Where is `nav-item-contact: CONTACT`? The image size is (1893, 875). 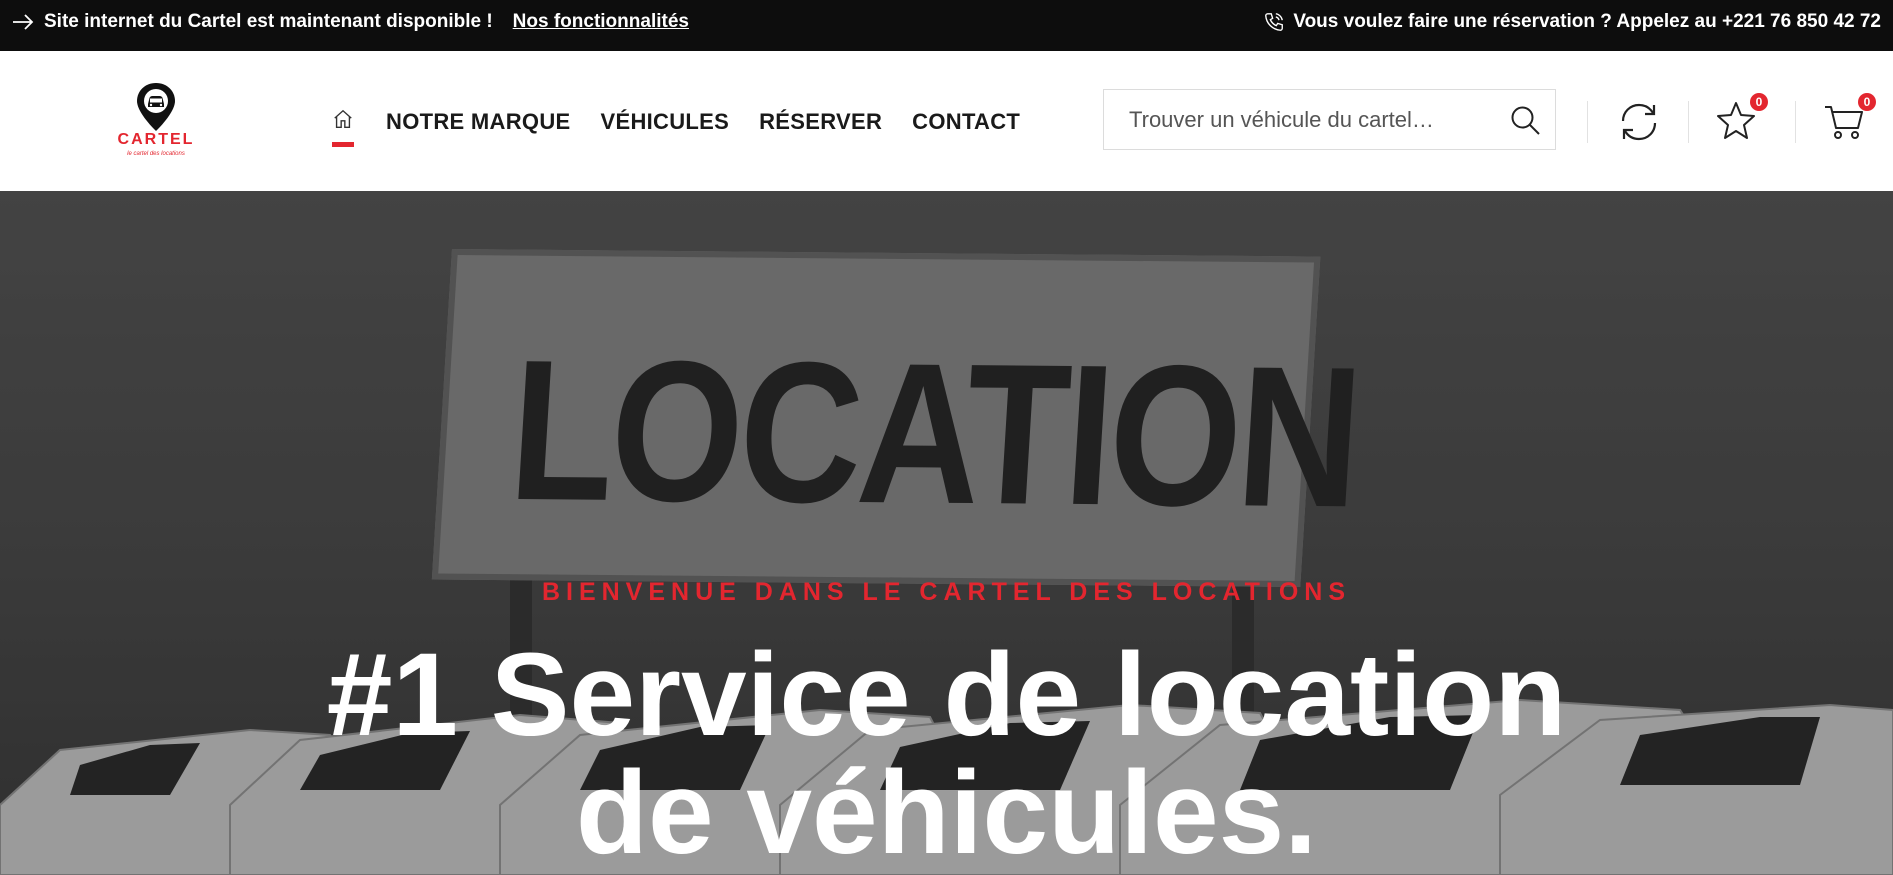
nav-item-contact: CONTACT is located at coordinates (966, 122).